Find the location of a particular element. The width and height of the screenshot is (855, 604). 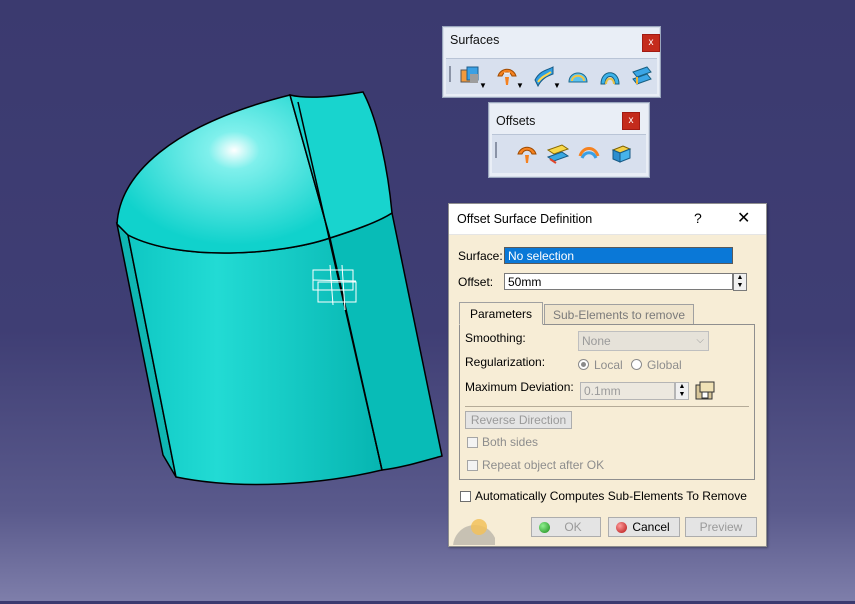

regularization-local-label: Local is located at coordinates (608, 365).